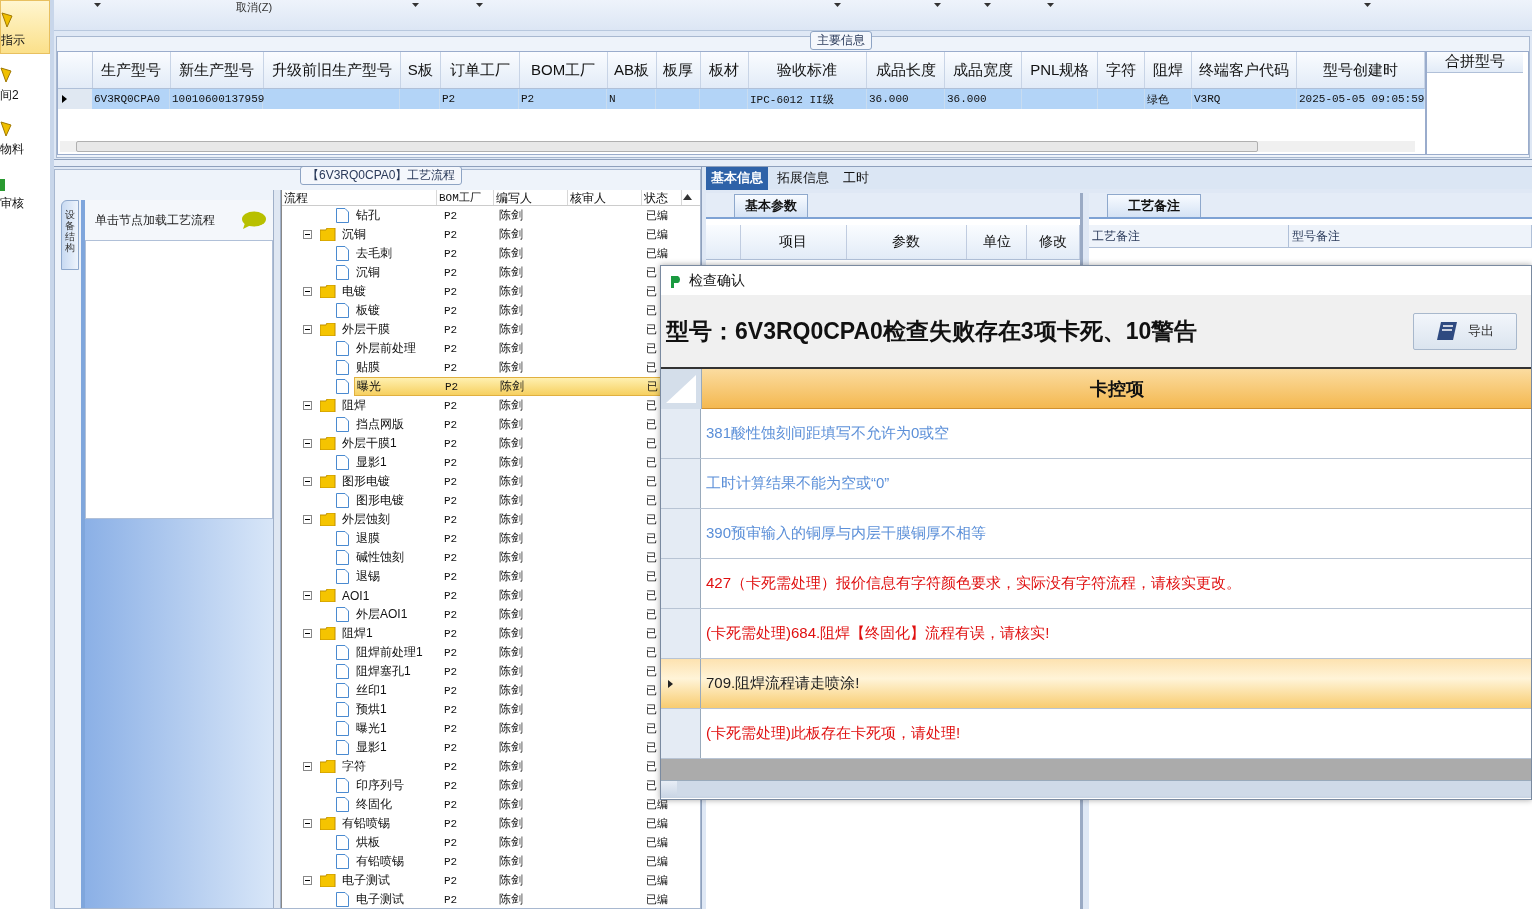 The image size is (1532, 909). I want to click on column-header: 单位, so click(997, 242).